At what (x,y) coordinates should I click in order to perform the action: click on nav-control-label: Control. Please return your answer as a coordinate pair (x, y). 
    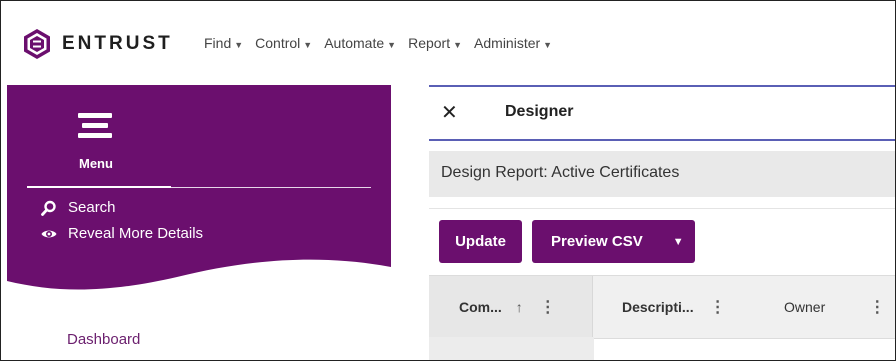
    Looking at the image, I should click on (278, 43).